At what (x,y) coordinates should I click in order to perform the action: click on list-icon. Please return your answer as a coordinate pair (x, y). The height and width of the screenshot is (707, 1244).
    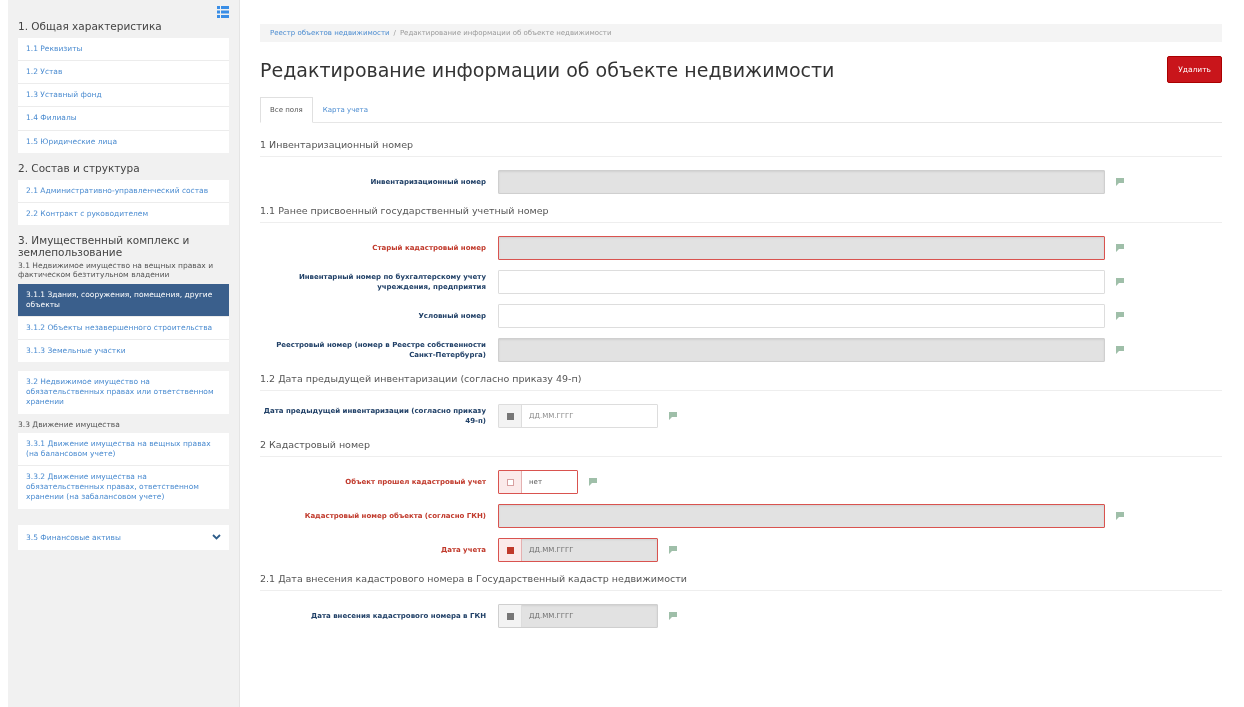
    Looking at the image, I should click on (223, 12).